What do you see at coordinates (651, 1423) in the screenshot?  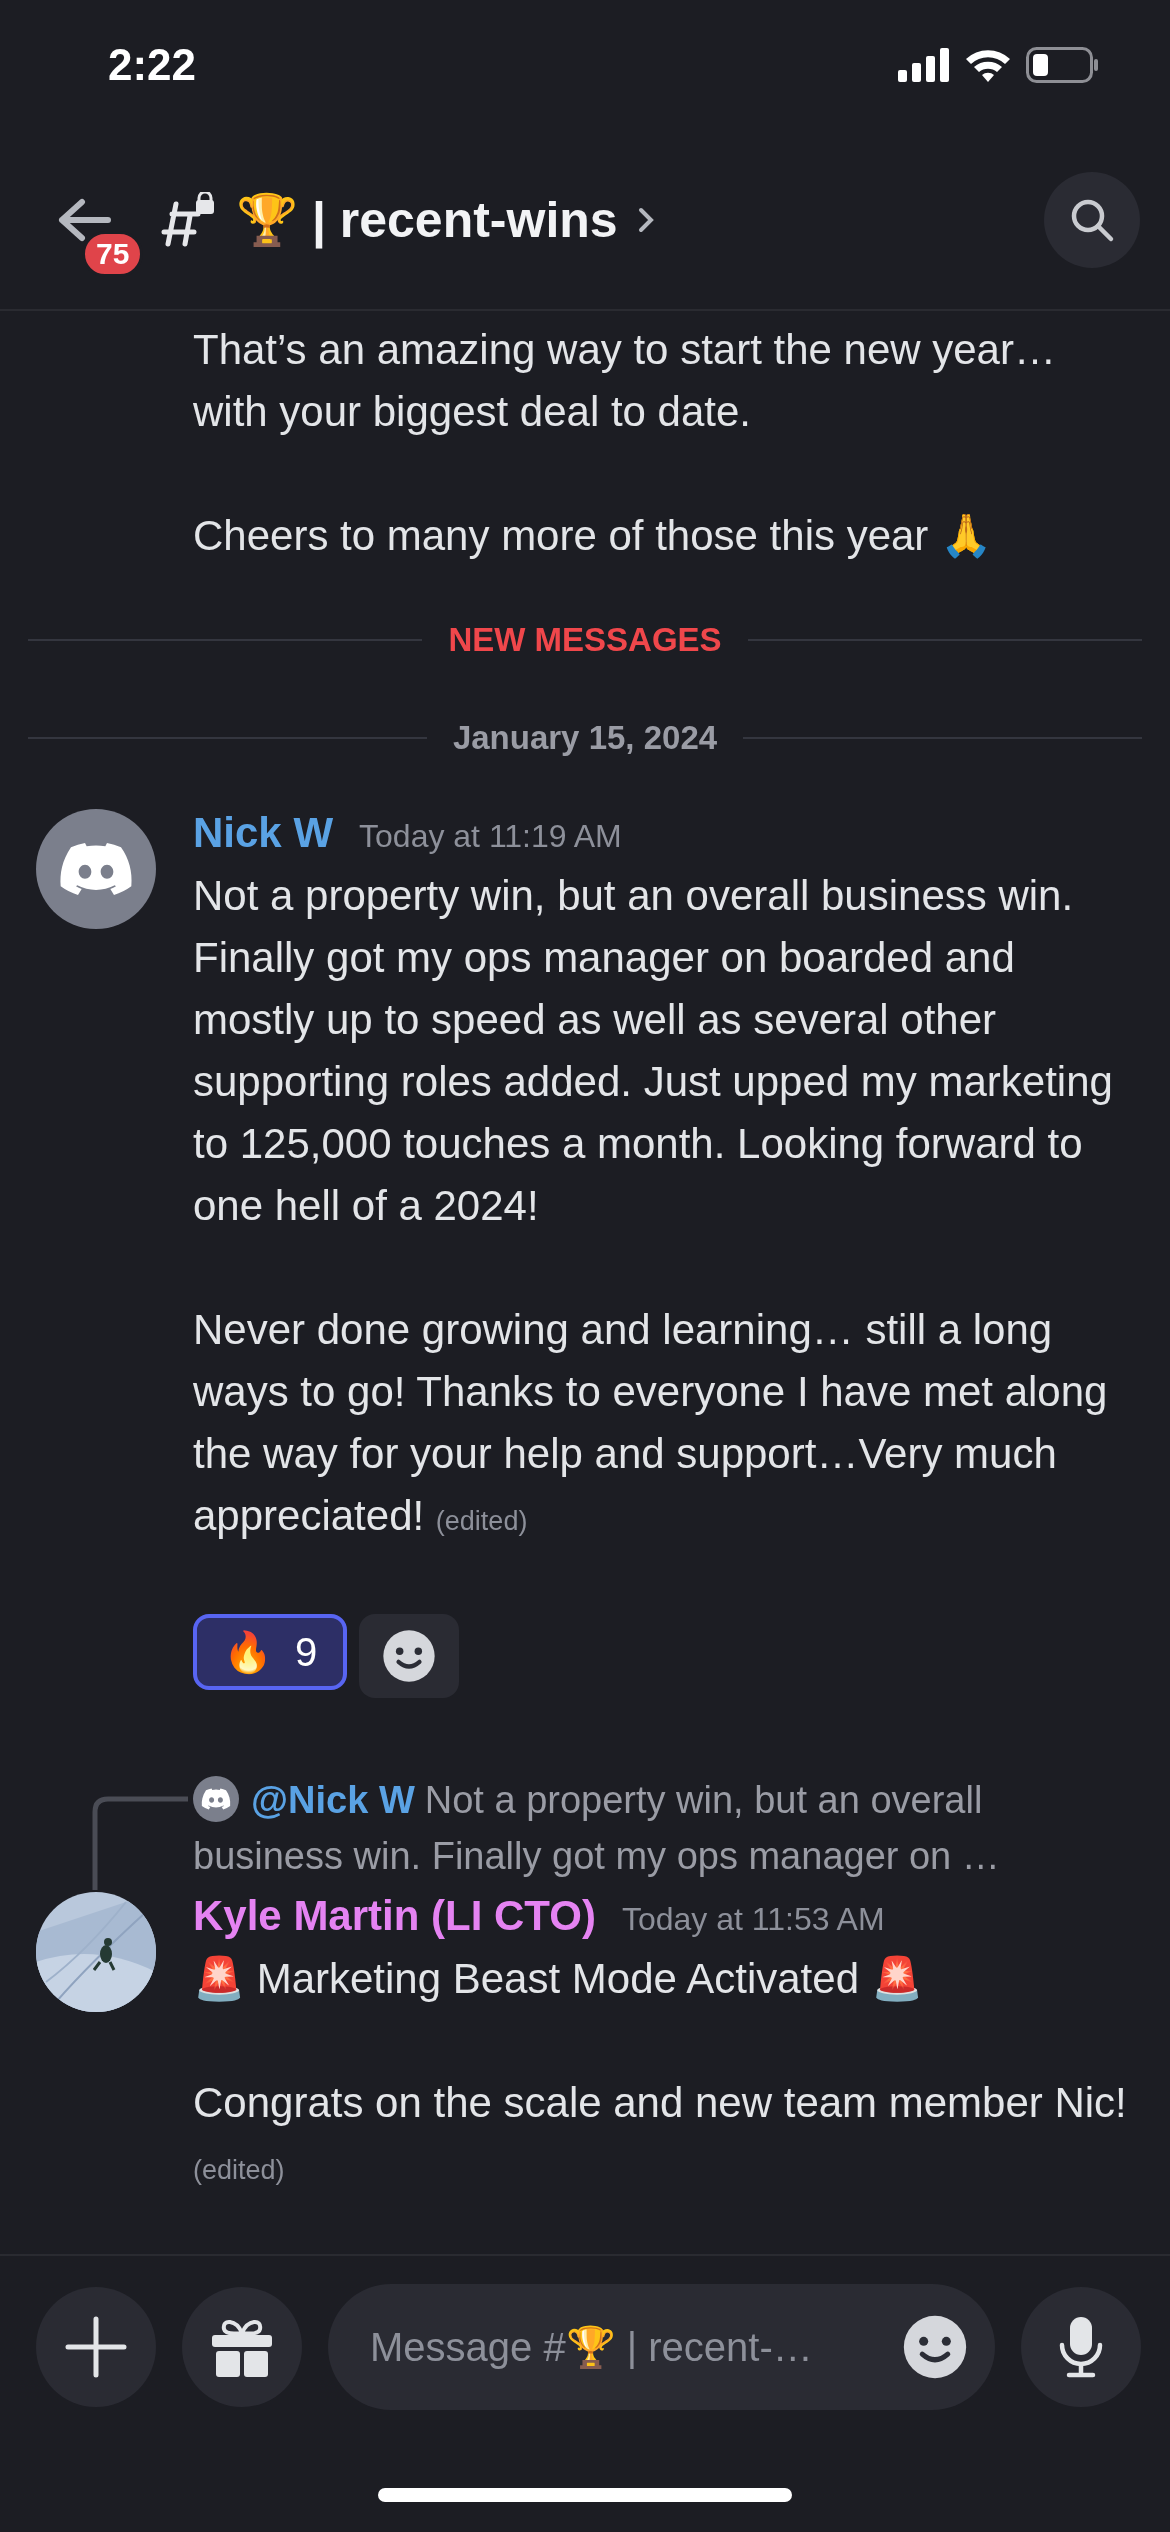 I see `message-text: Never done growing and learning… still a long ways to go! Thanks to everyone I have met along the way for your help and support…Very much appreciated! (edited)` at bounding box center [651, 1423].